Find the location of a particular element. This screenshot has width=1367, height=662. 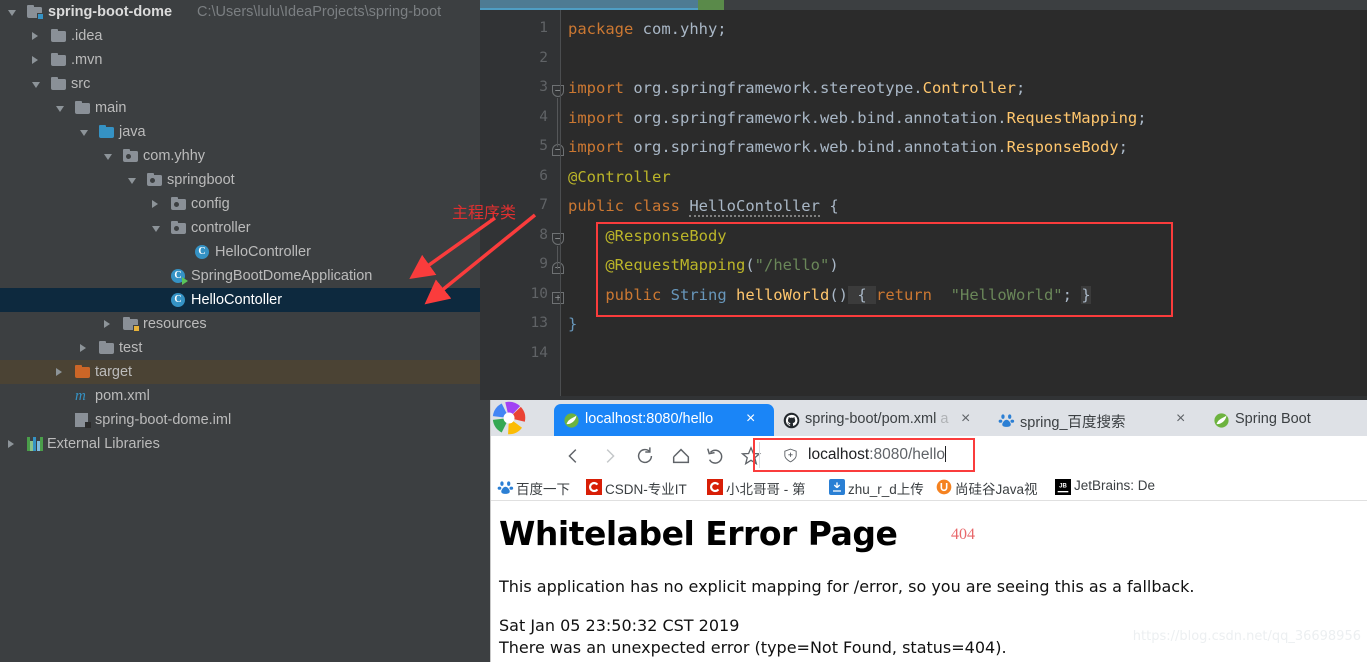

undo-icon is located at coordinates (716, 456).